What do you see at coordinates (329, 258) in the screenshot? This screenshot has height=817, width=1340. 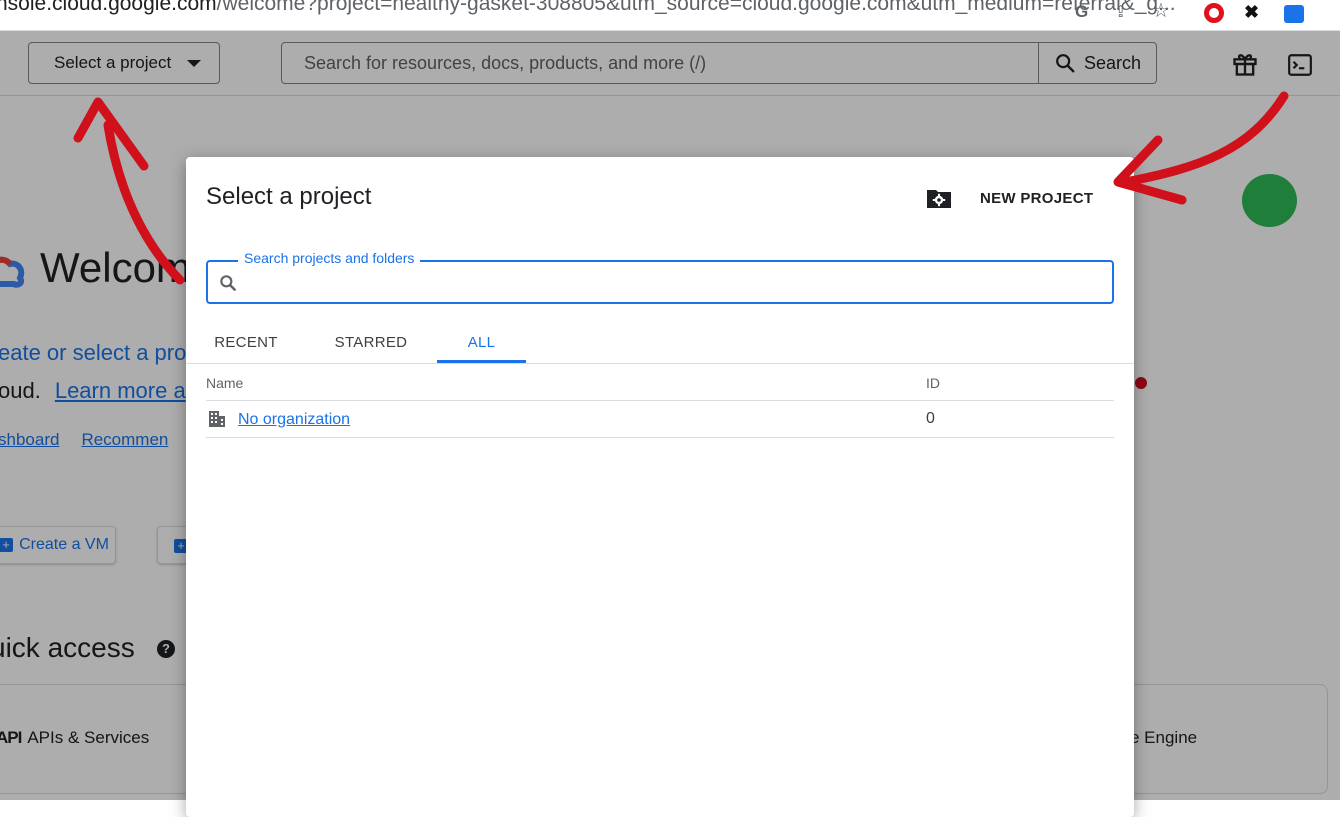 I see `project-search-label: Search projects and folders` at bounding box center [329, 258].